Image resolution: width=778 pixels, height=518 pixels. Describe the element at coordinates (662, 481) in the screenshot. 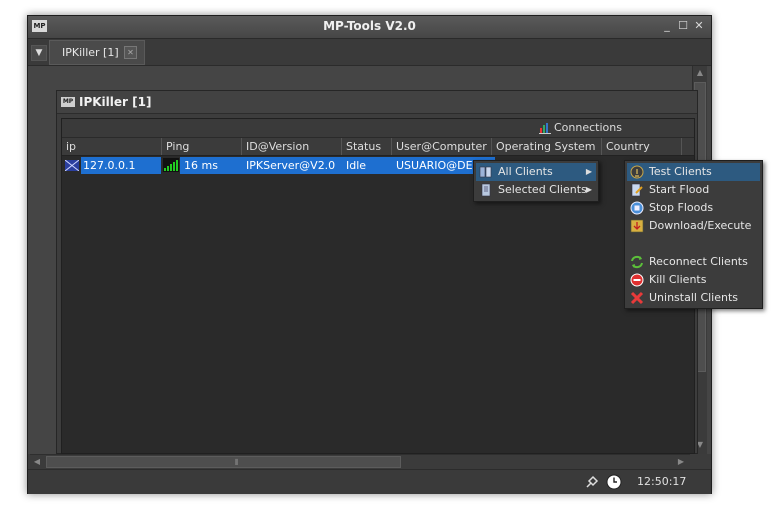

I see `status-clock: 12:50:17` at that location.